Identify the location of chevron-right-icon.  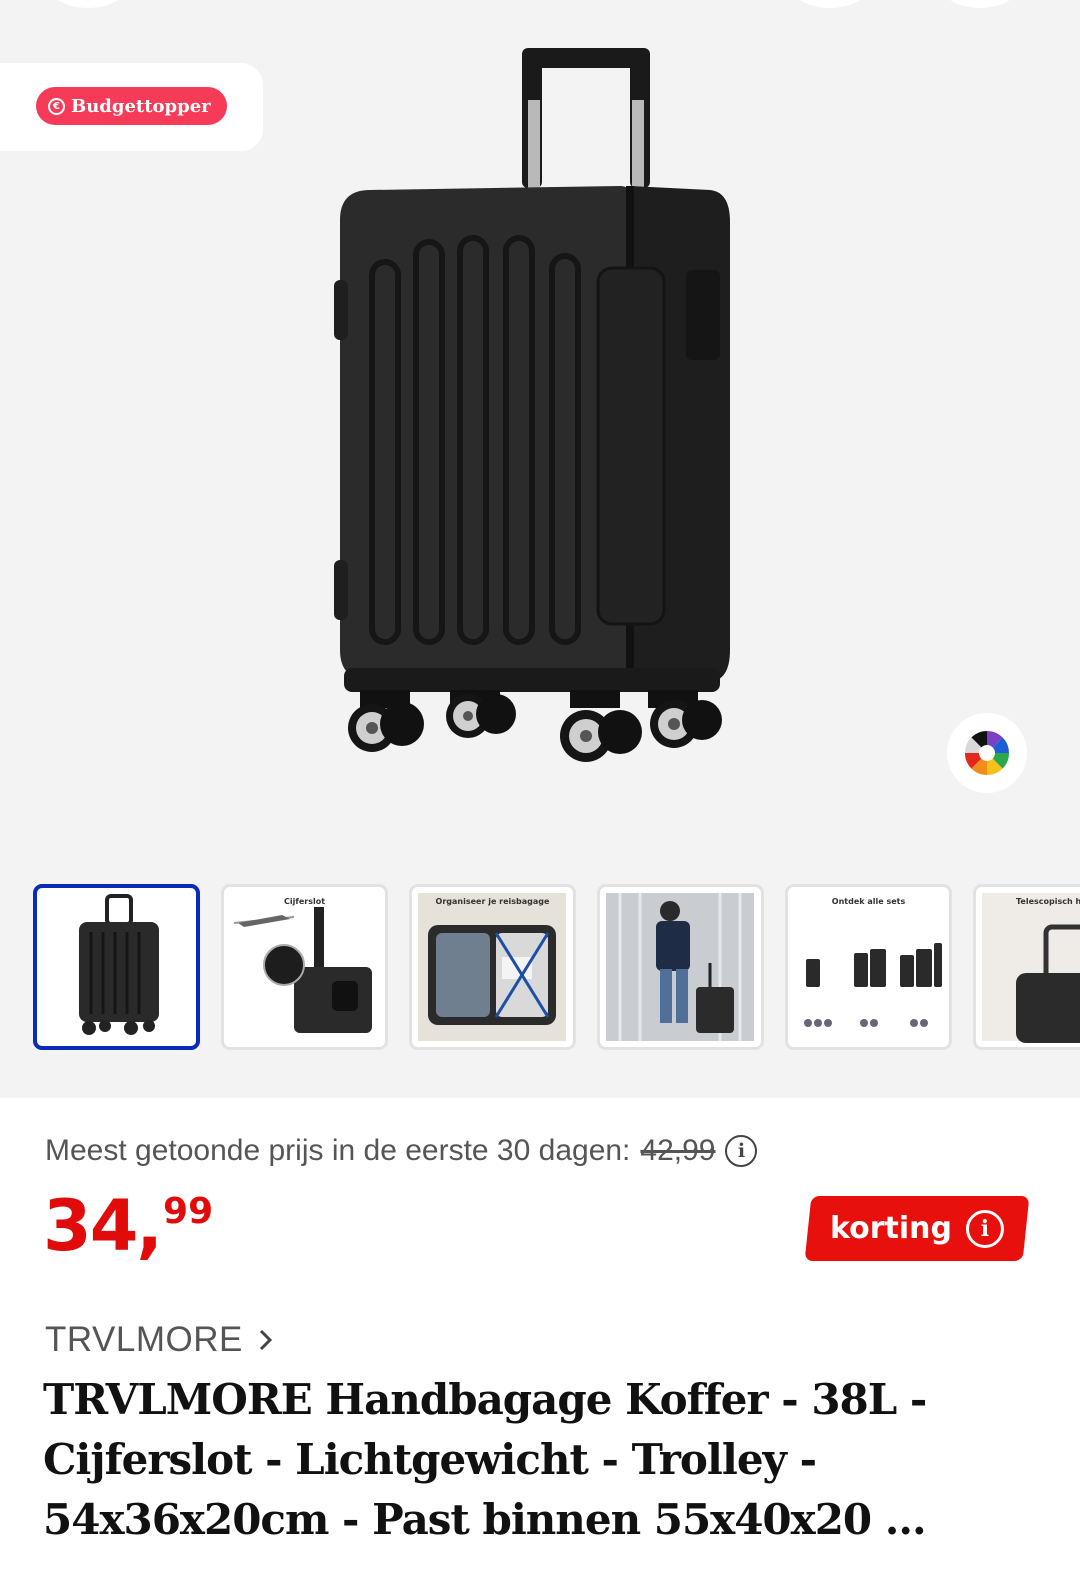
(265, 1340).